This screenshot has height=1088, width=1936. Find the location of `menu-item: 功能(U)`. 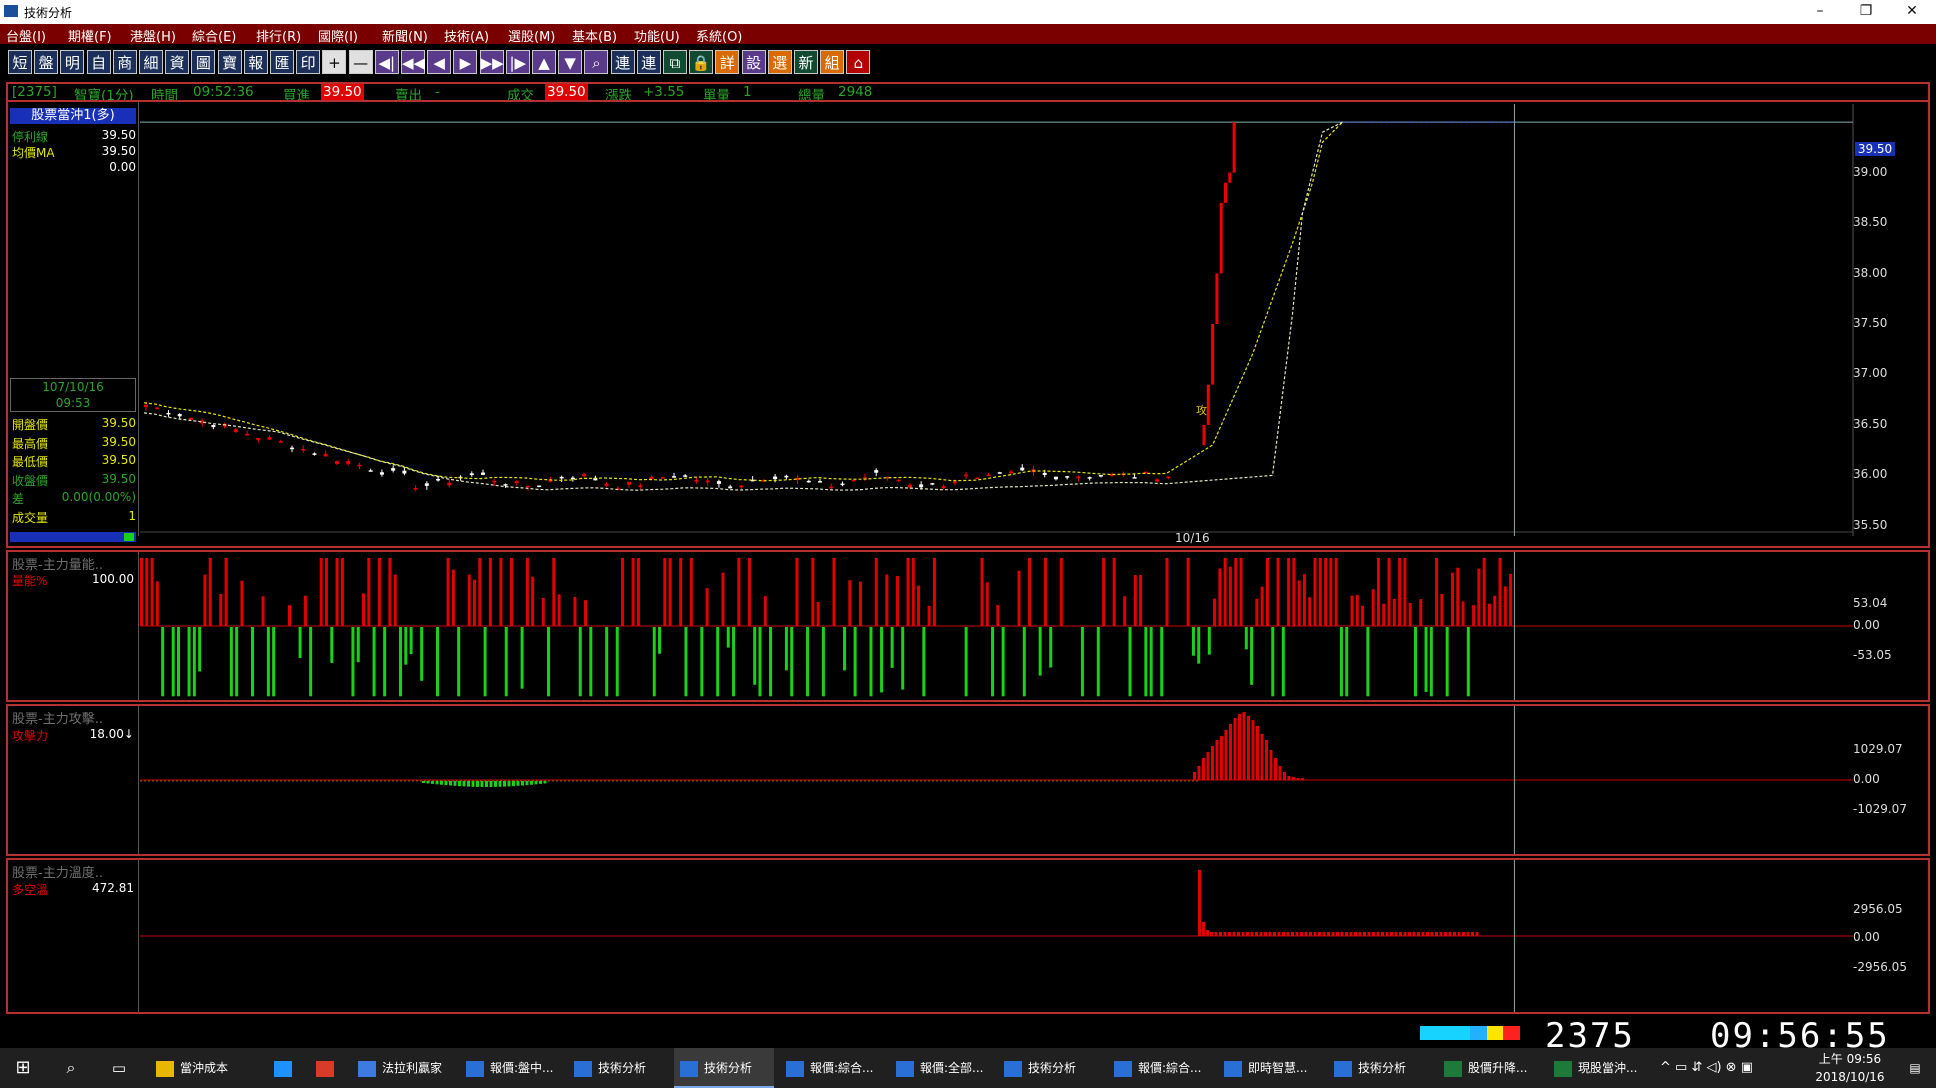

menu-item: 功能(U) is located at coordinates (657, 35).